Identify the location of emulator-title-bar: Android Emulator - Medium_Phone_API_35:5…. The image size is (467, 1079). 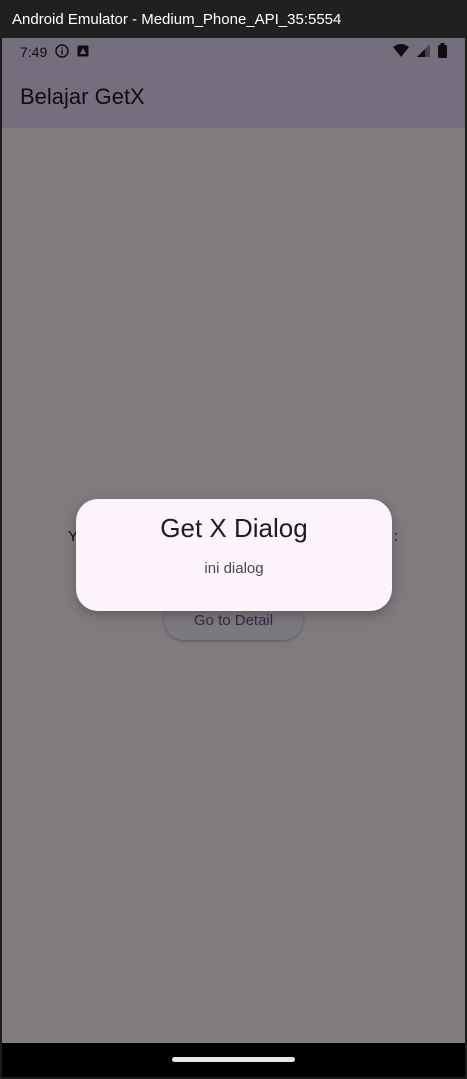
(233, 19).